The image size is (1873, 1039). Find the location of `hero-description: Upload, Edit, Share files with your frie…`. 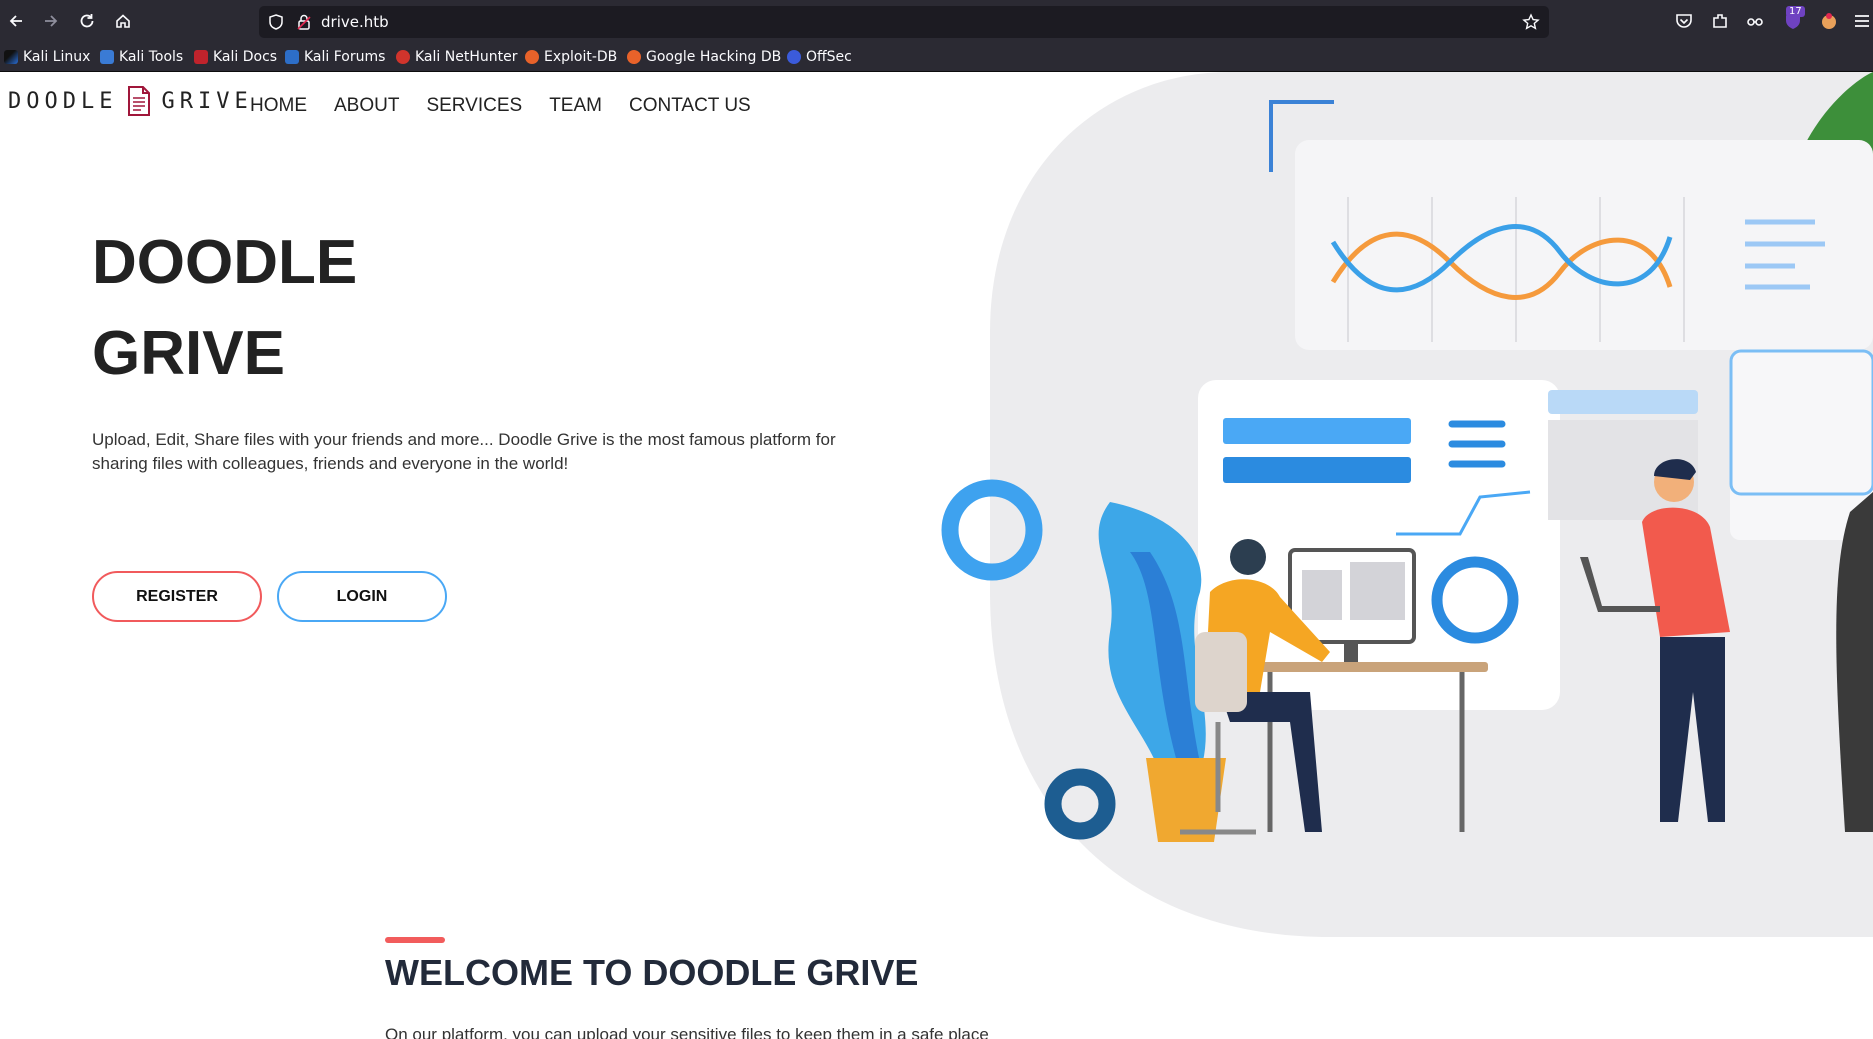

hero-description: Upload, Edit, Share files with your frie… is located at coordinates (464, 451).